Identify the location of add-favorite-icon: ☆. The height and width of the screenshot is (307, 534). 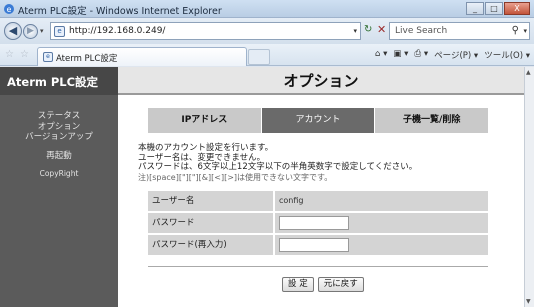
(24, 54).